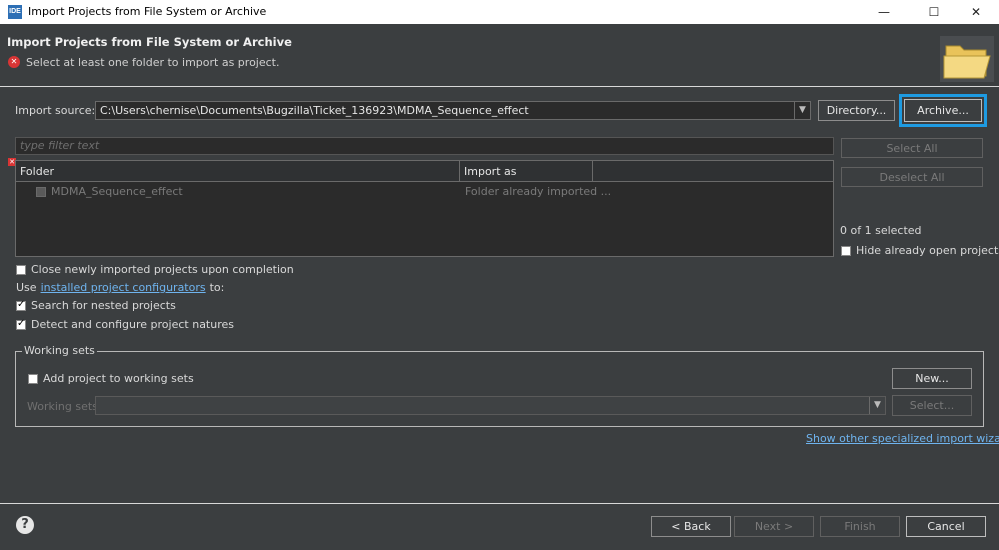 This screenshot has width=999, height=550. I want to click on detect-natures-checkbox, so click(21, 324).